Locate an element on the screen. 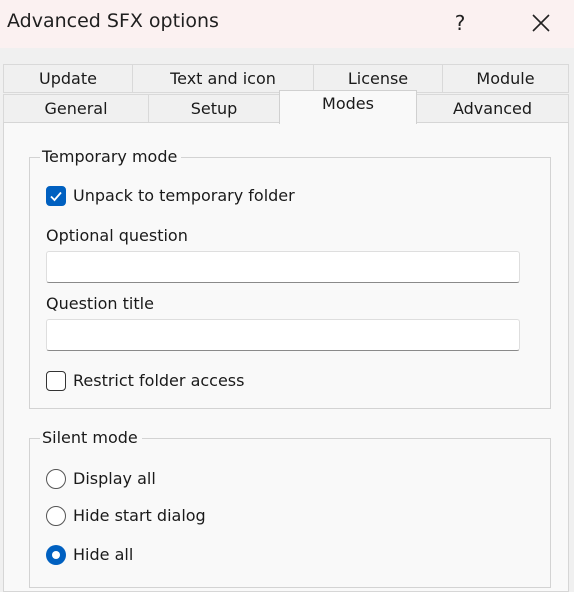  hide-start-dialog-radio is located at coordinates (56, 516).